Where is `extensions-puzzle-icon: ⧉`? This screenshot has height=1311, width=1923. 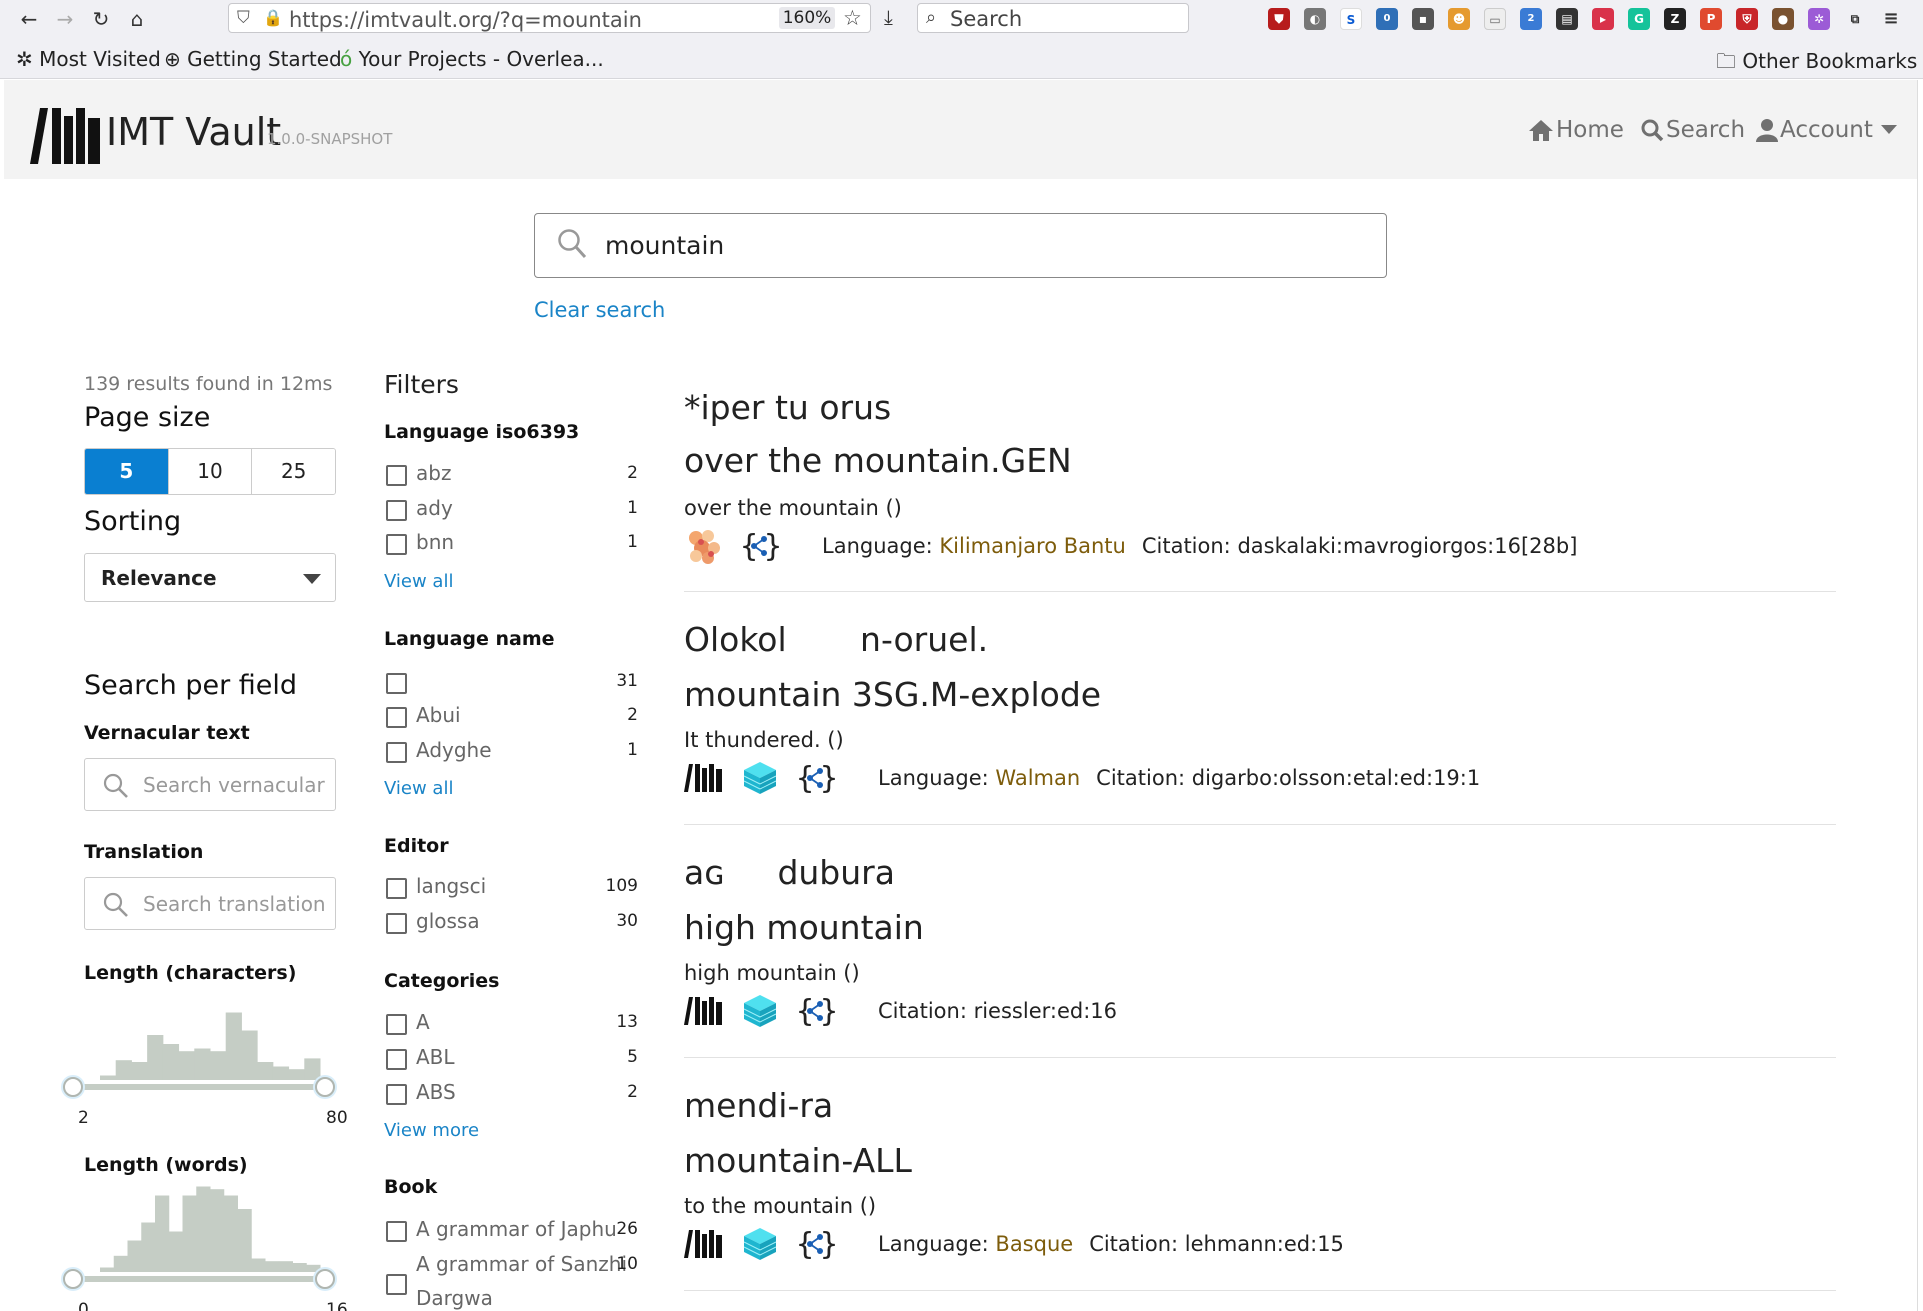
extensions-puzzle-icon: ⧉ is located at coordinates (1855, 19).